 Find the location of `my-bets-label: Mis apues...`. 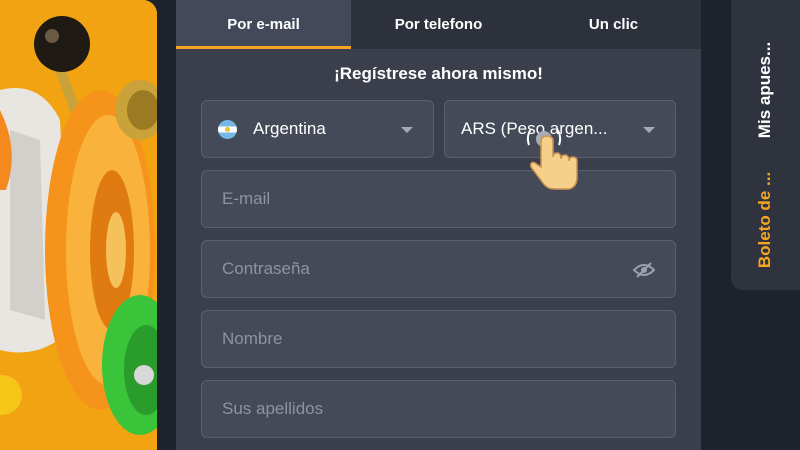

my-bets-label: Mis apues... is located at coordinates (765, 90).